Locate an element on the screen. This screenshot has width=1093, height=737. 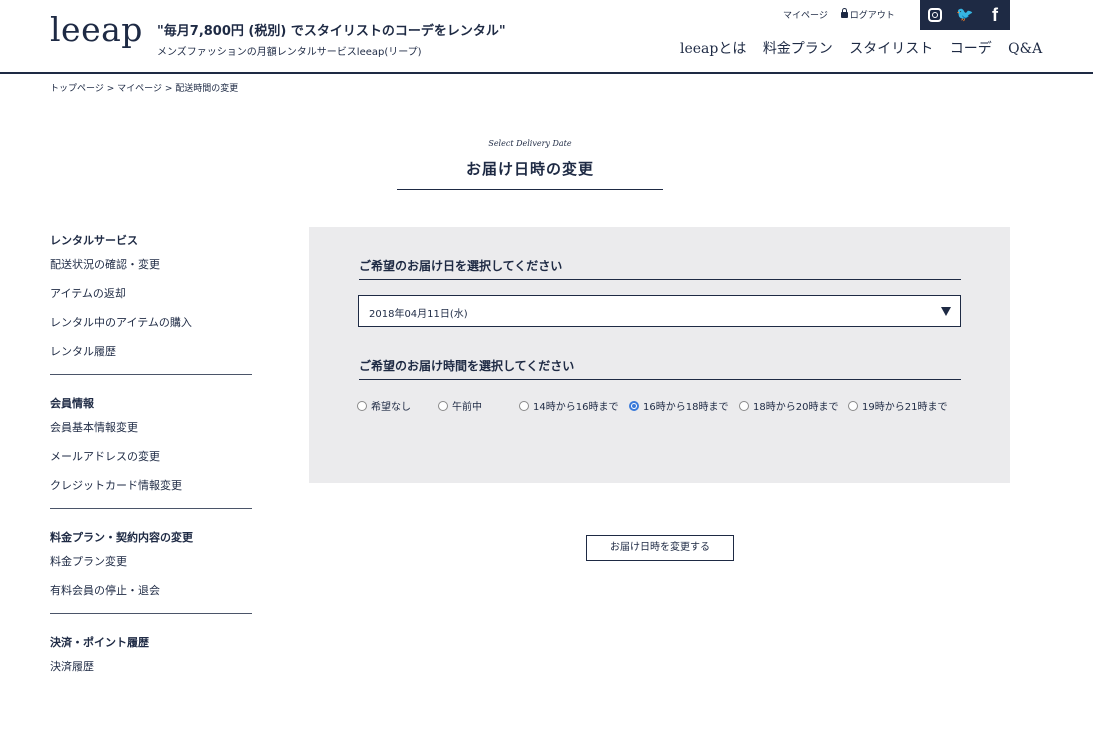
time-section-label: ご希望のお届け時間を選択してください is located at coordinates (467, 366).